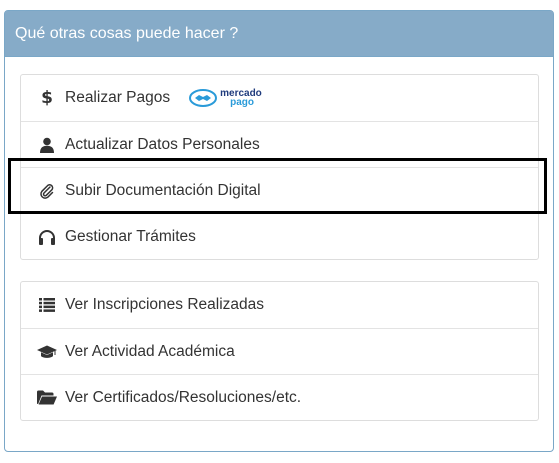 This screenshot has height=463, width=559. What do you see at coordinates (225, 98) in the screenshot?
I see `mercadopago-logo: mercado pago` at bounding box center [225, 98].